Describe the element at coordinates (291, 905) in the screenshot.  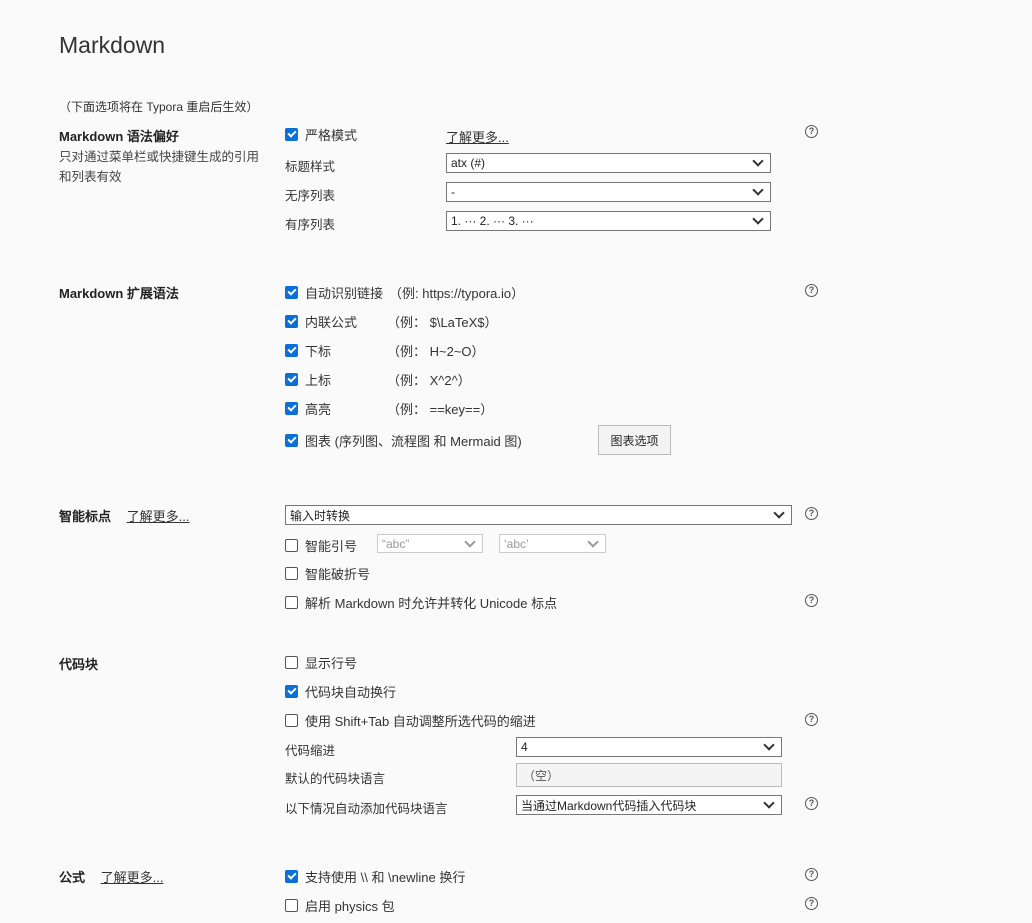
I see `physics-checkbox` at that location.